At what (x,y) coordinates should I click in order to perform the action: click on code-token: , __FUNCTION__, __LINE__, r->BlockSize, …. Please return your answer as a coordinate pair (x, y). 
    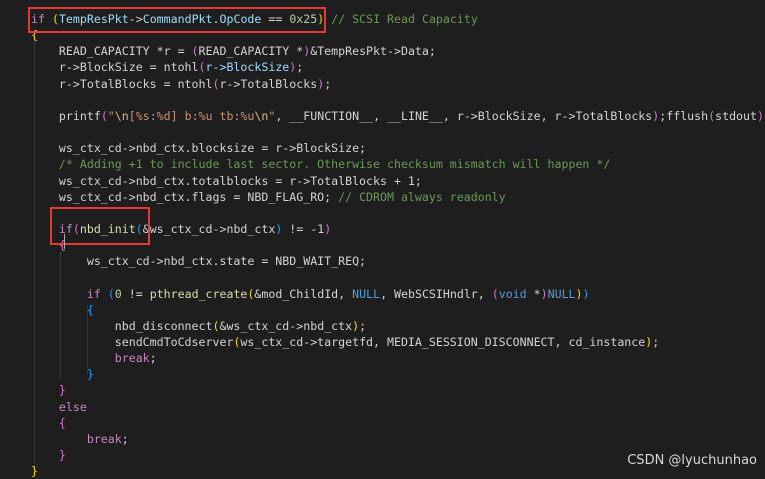
    Looking at the image, I should click on (464, 116).